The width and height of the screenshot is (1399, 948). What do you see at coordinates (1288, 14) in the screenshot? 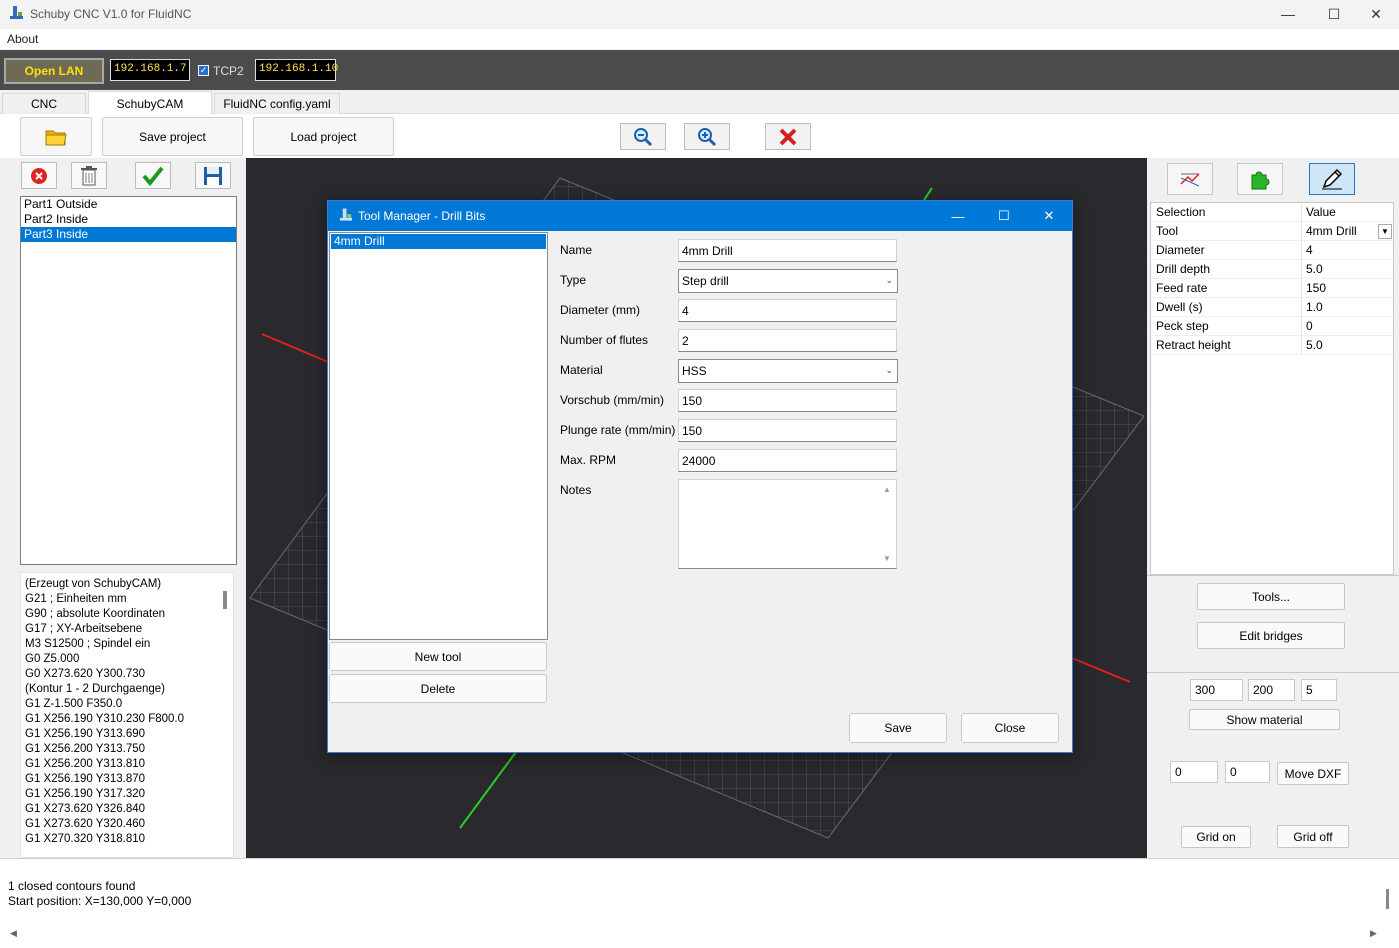
I see `minimize-button: —` at bounding box center [1288, 14].